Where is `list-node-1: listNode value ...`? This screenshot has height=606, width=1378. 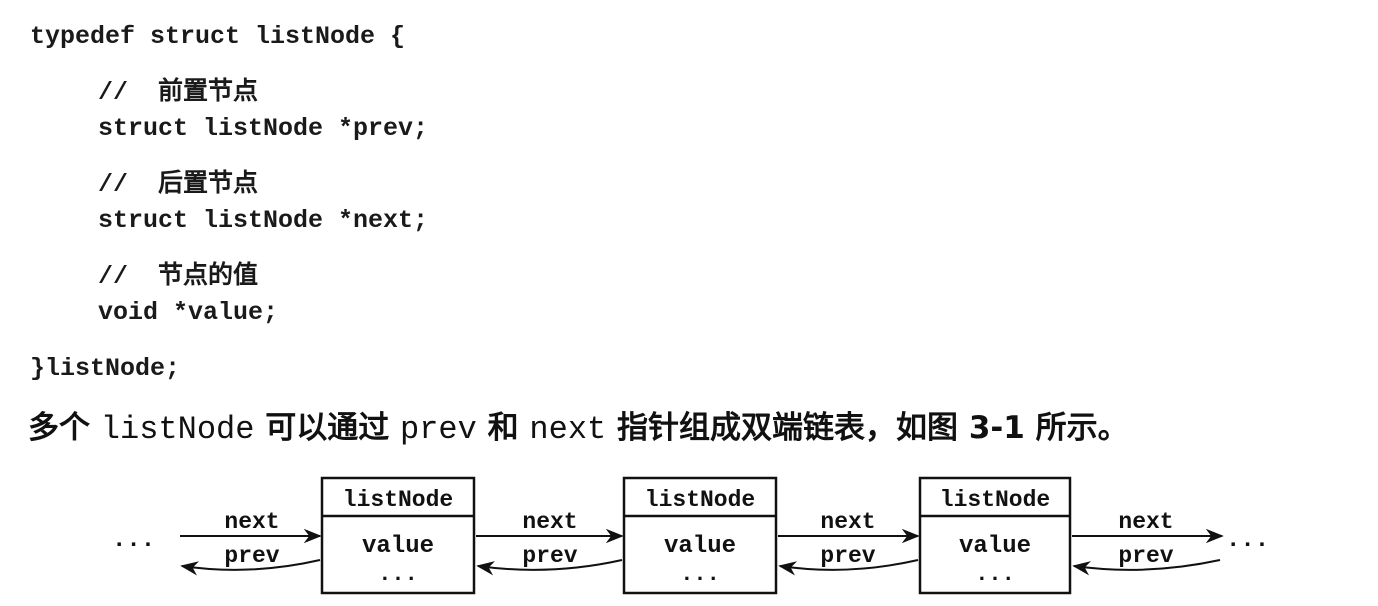 list-node-1: listNode value ... is located at coordinates (398, 535).